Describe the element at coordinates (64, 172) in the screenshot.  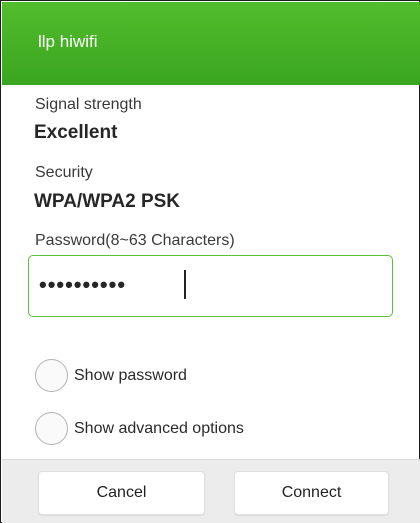
I see `security-label: Security` at that location.